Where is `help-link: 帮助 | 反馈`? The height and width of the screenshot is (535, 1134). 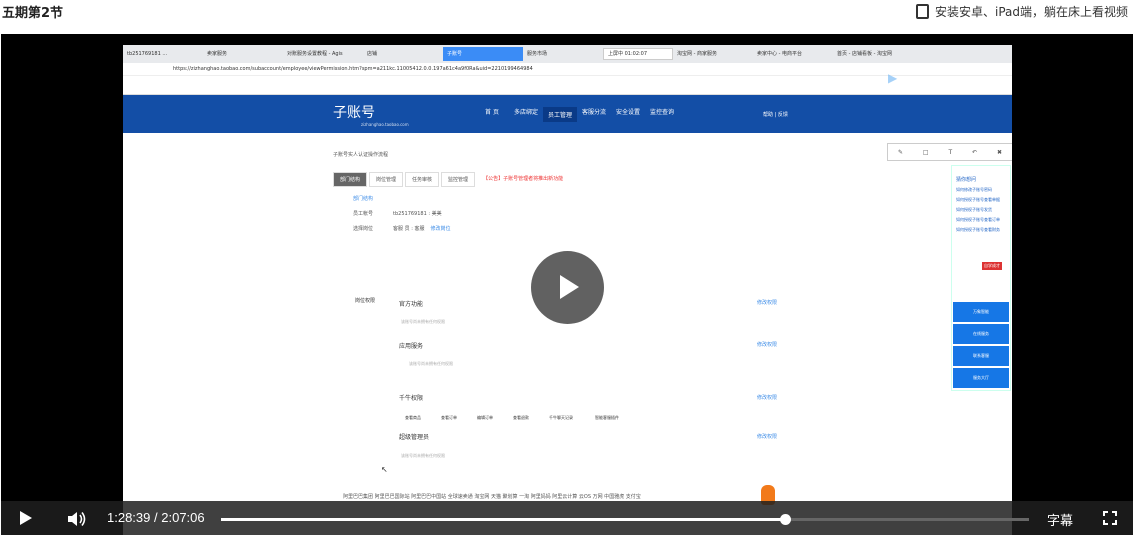
help-link: 帮助 | 反馈 is located at coordinates (775, 114).